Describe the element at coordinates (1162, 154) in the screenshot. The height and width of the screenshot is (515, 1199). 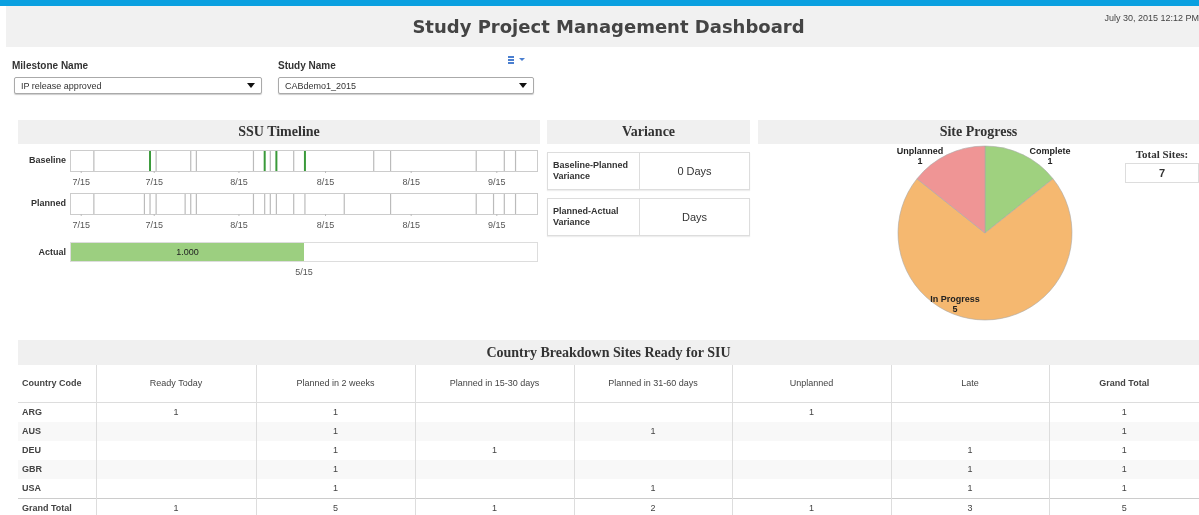
I see `total-label: Total Sites:` at that location.